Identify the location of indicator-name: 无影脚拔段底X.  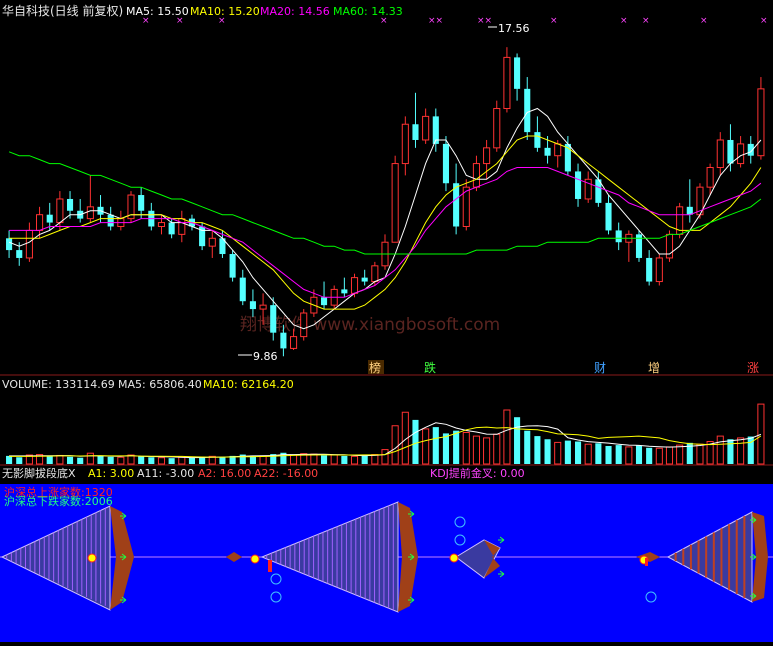
(39, 473).